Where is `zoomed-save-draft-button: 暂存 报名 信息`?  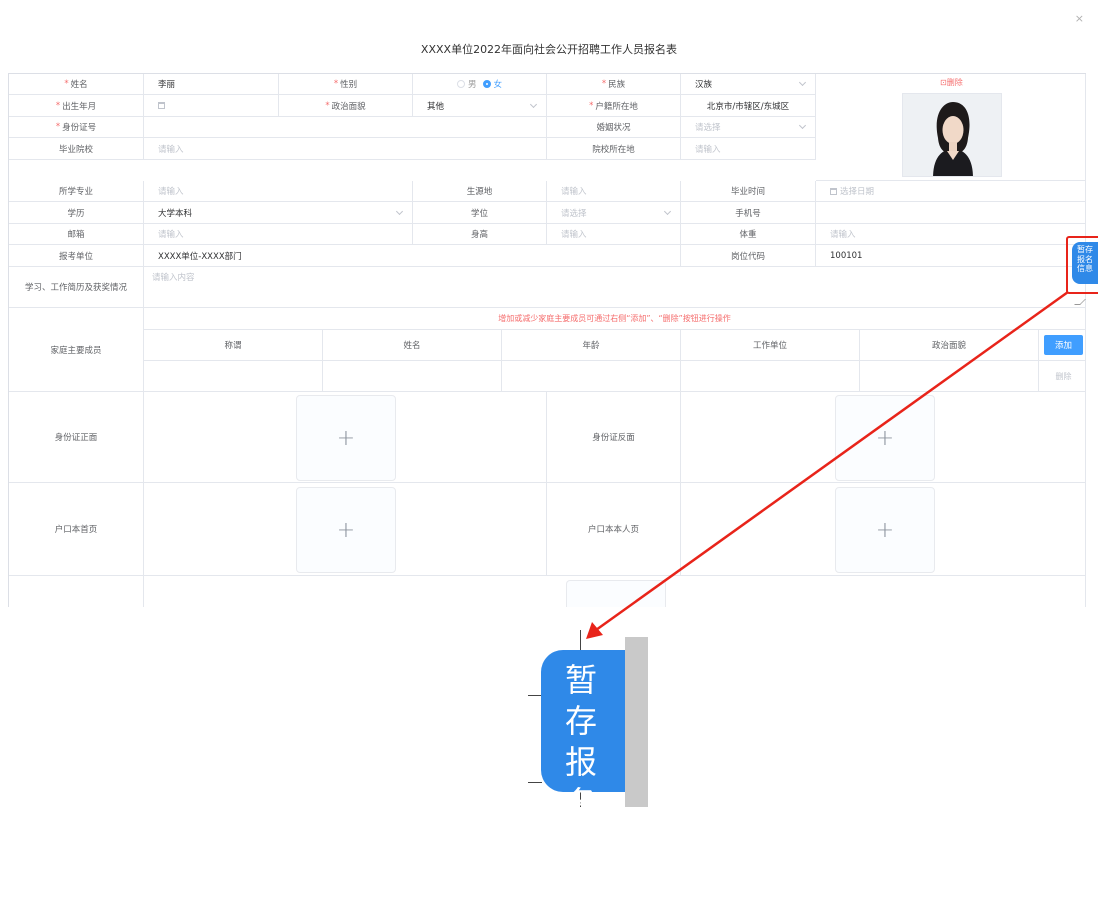 zoomed-save-draft-button: 暂存 报名 信息 is located at coordinates (583, 777).